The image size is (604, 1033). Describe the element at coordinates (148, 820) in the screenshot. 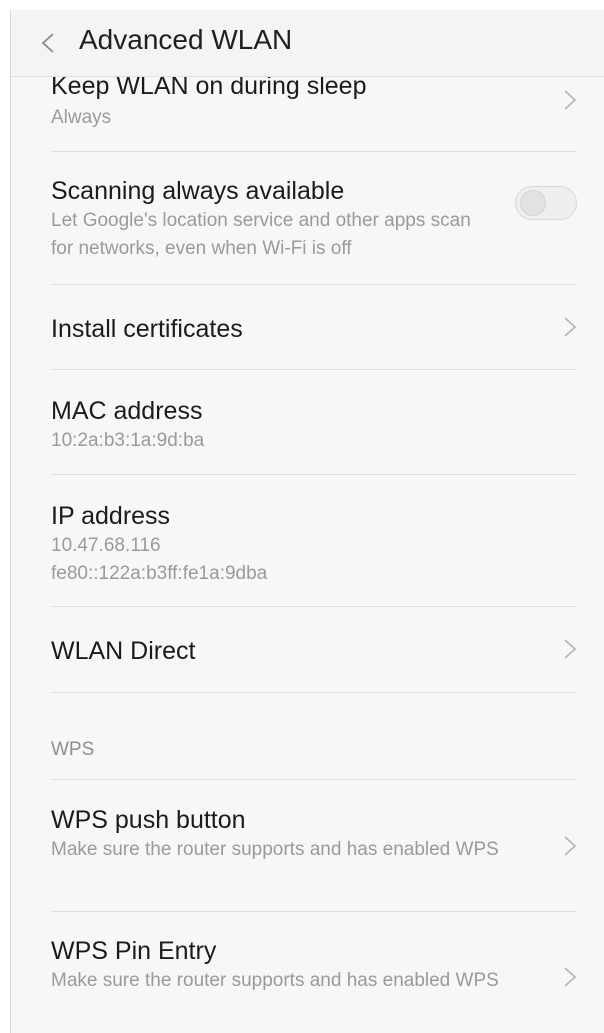

I see `wps-push-title: WPS push button` at that location.